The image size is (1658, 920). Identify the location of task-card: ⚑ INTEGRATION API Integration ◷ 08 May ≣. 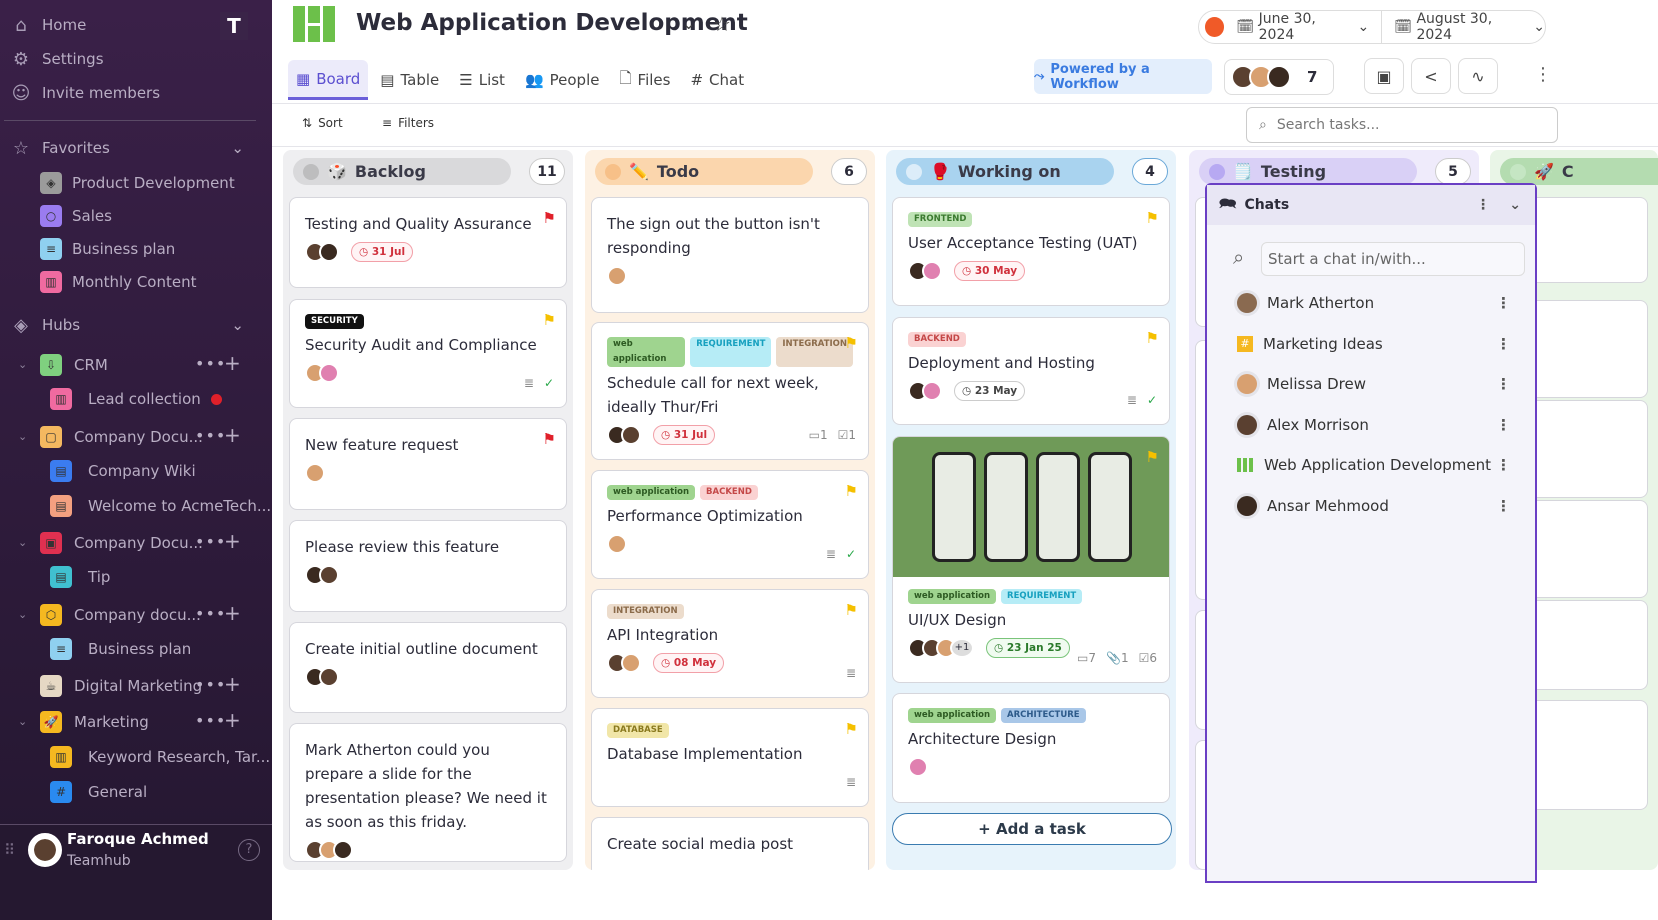
(730, 643).